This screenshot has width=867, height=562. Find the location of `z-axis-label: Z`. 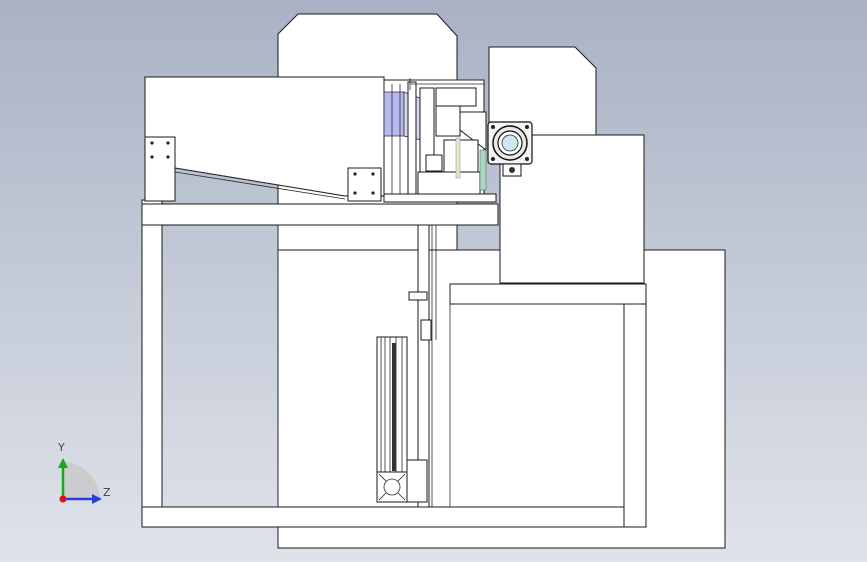

z-axis-label: Z is located at coordinates (107, 492).